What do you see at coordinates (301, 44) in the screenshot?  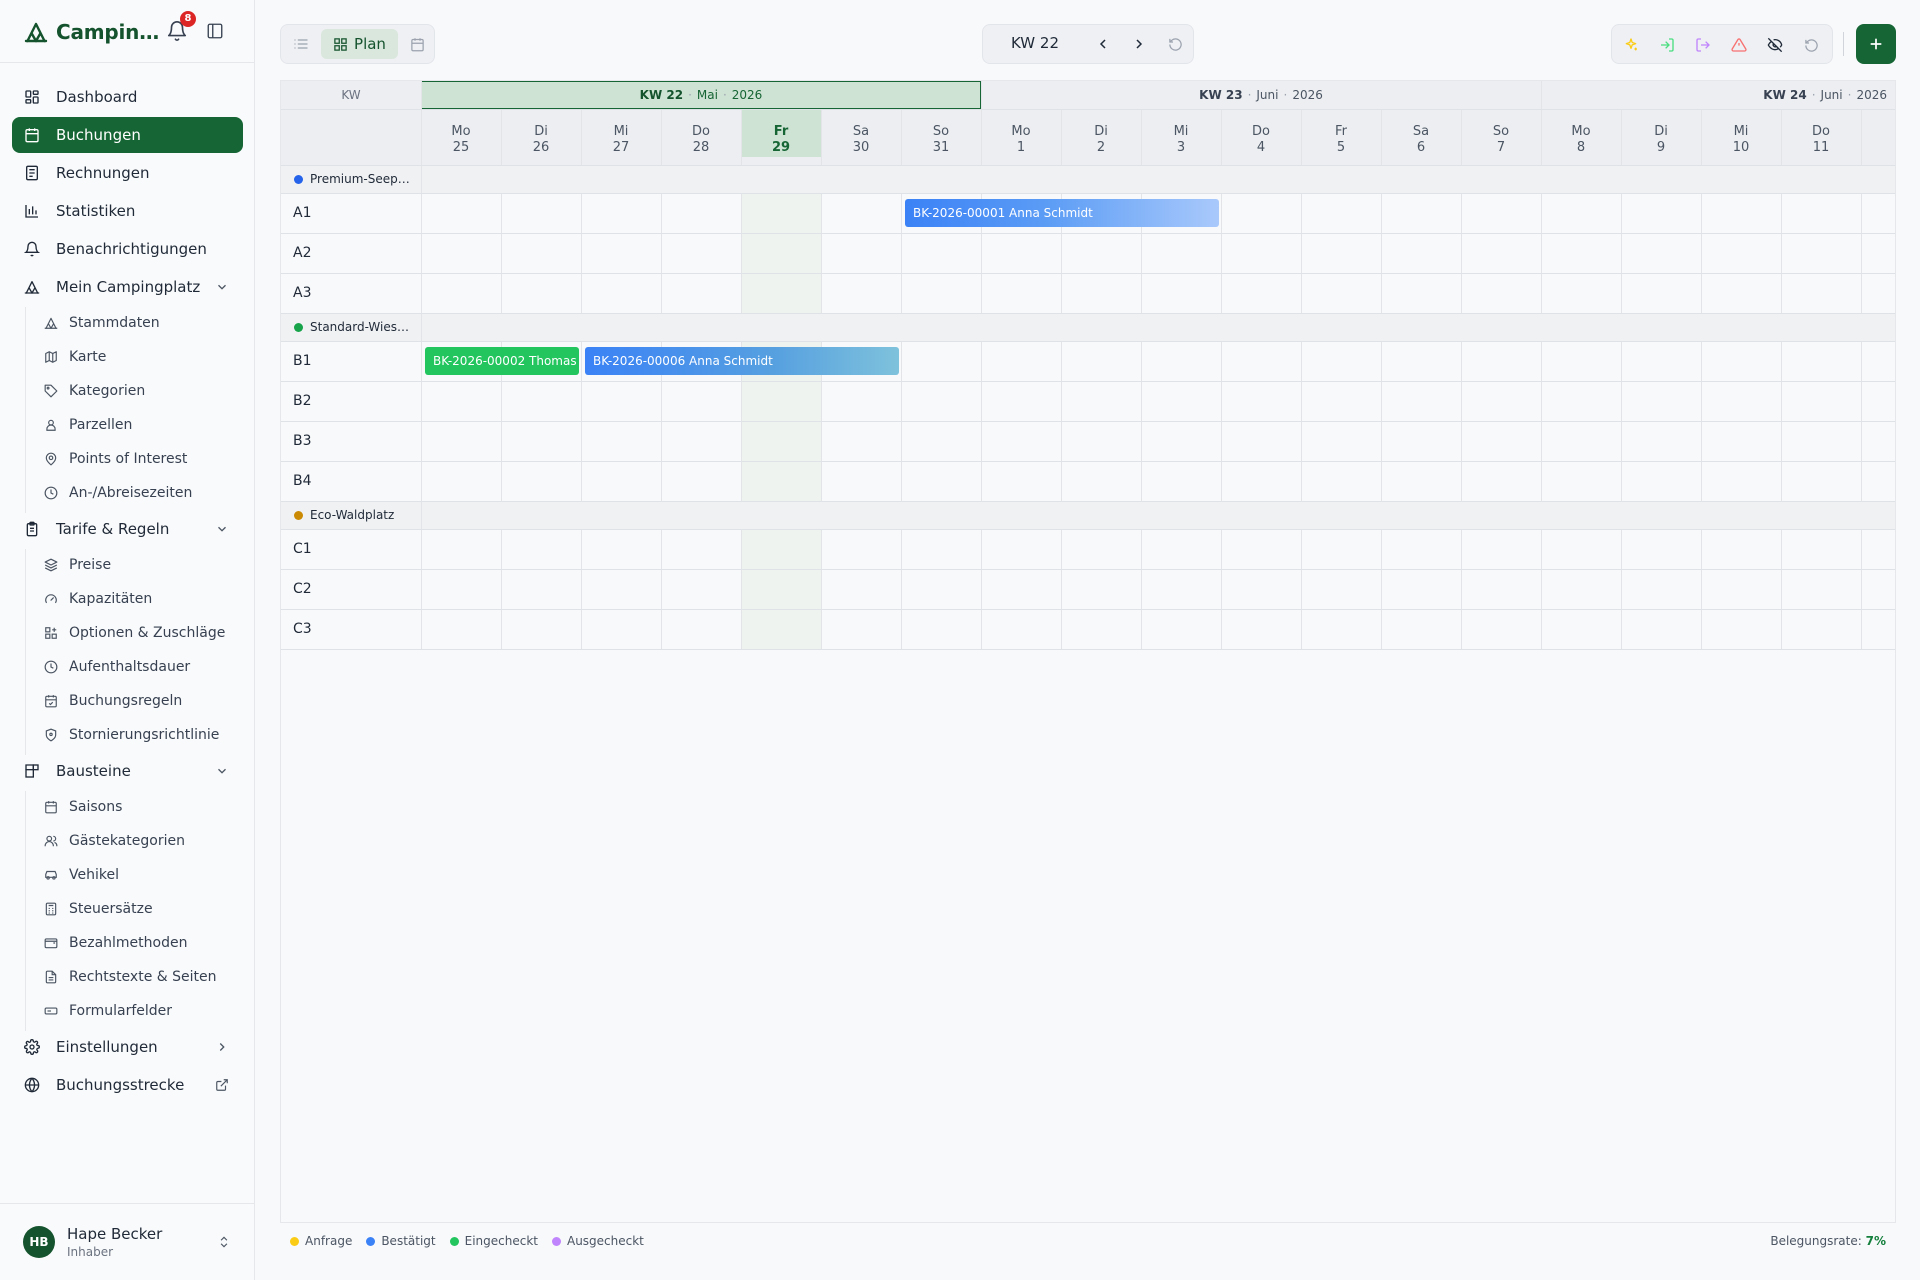 I see `list-view-button` at bounding box center [301, 44].